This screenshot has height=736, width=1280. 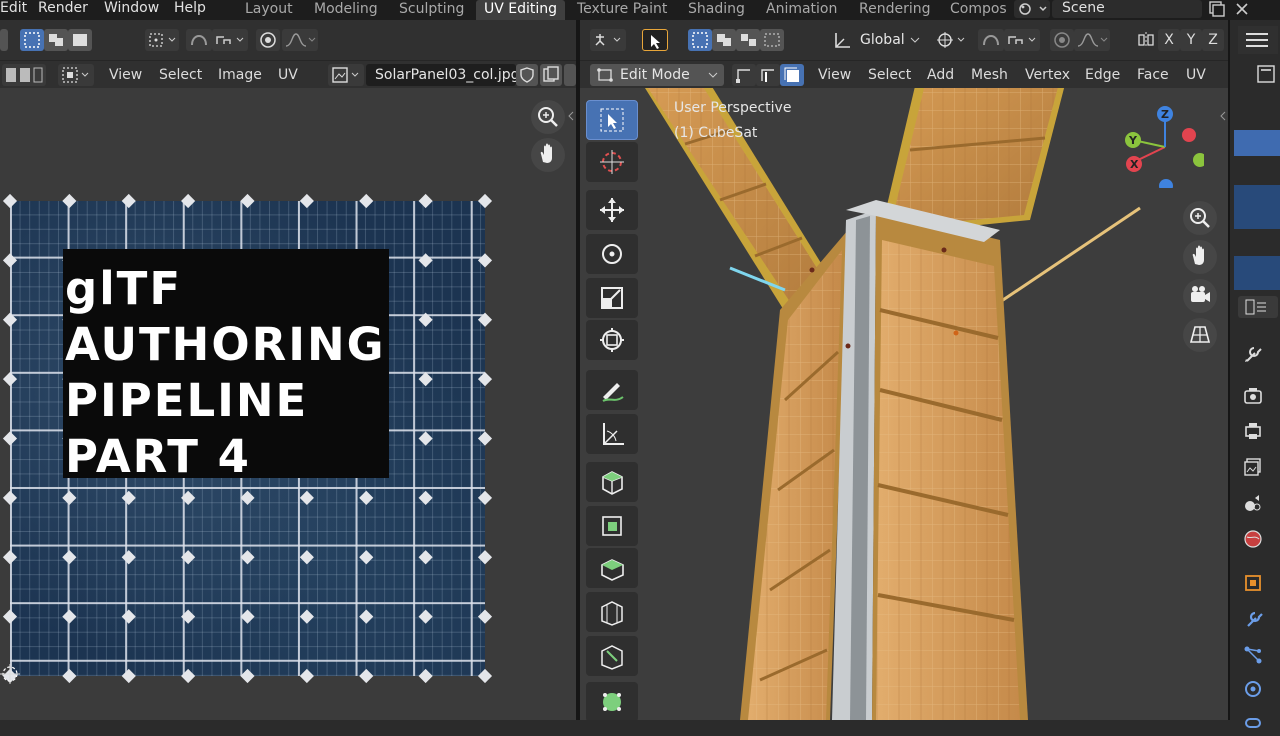 What do you see at coordinates (612, 298) in the screenshot?
I see `scale-tool` at bounding box center [612, 298].